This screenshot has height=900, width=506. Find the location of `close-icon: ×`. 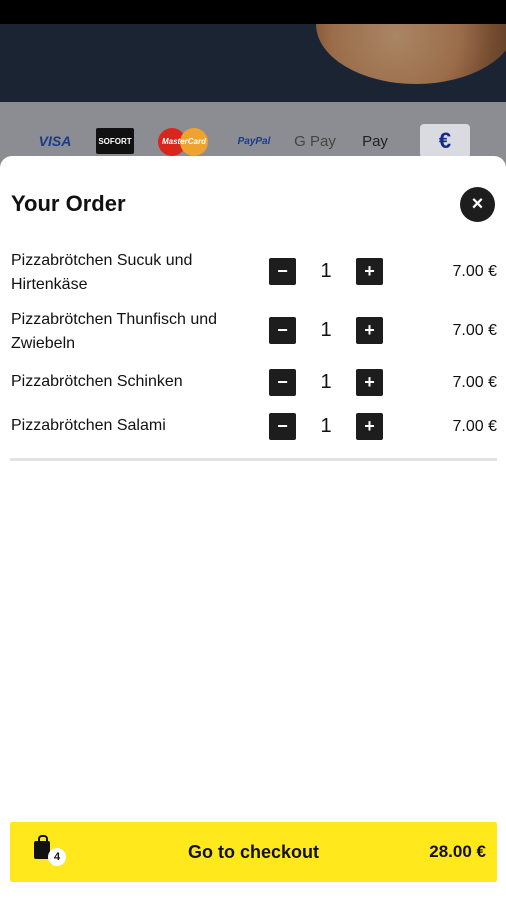

close-icon: × is located at coordinates (477, 204).